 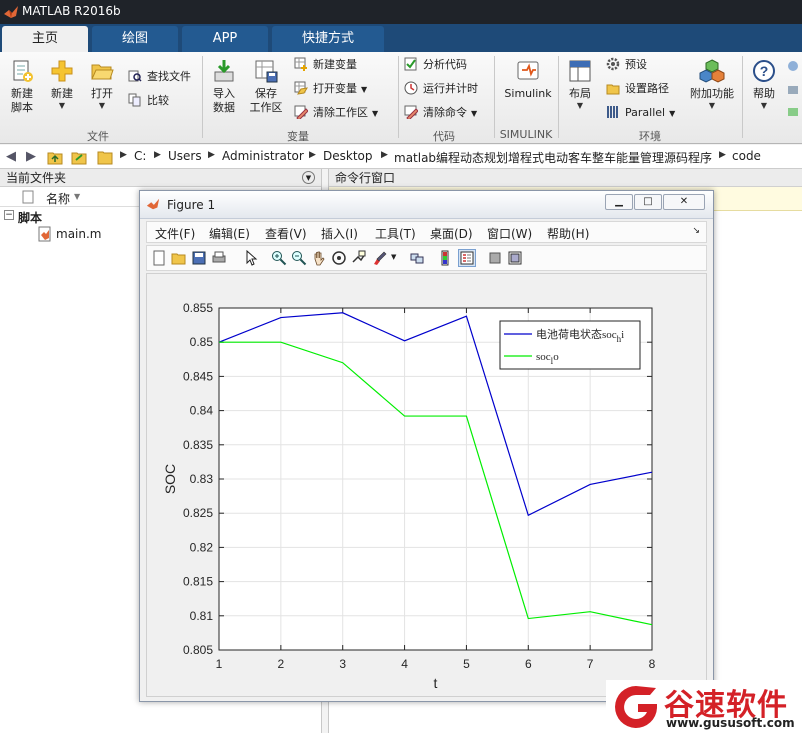 What do you see at coordinates (640, 113) in the screenshot?
I see `parallel-button: Parallel ▼` at bounding box center [640, 113].